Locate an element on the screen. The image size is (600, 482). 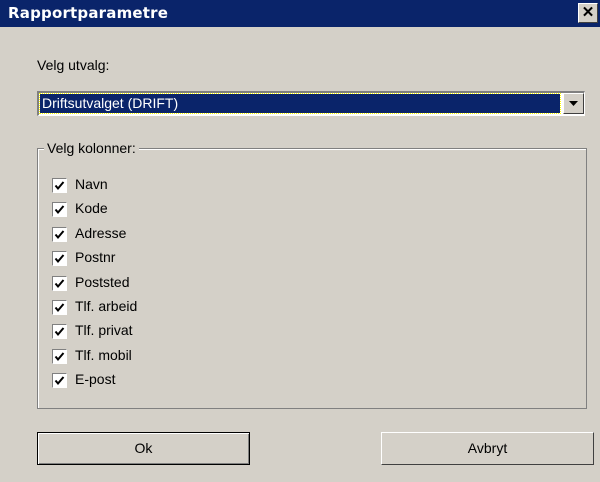
selection-dropdown-value: Driftsutvalget (DRIFT) is located at coordinates (300, 103).